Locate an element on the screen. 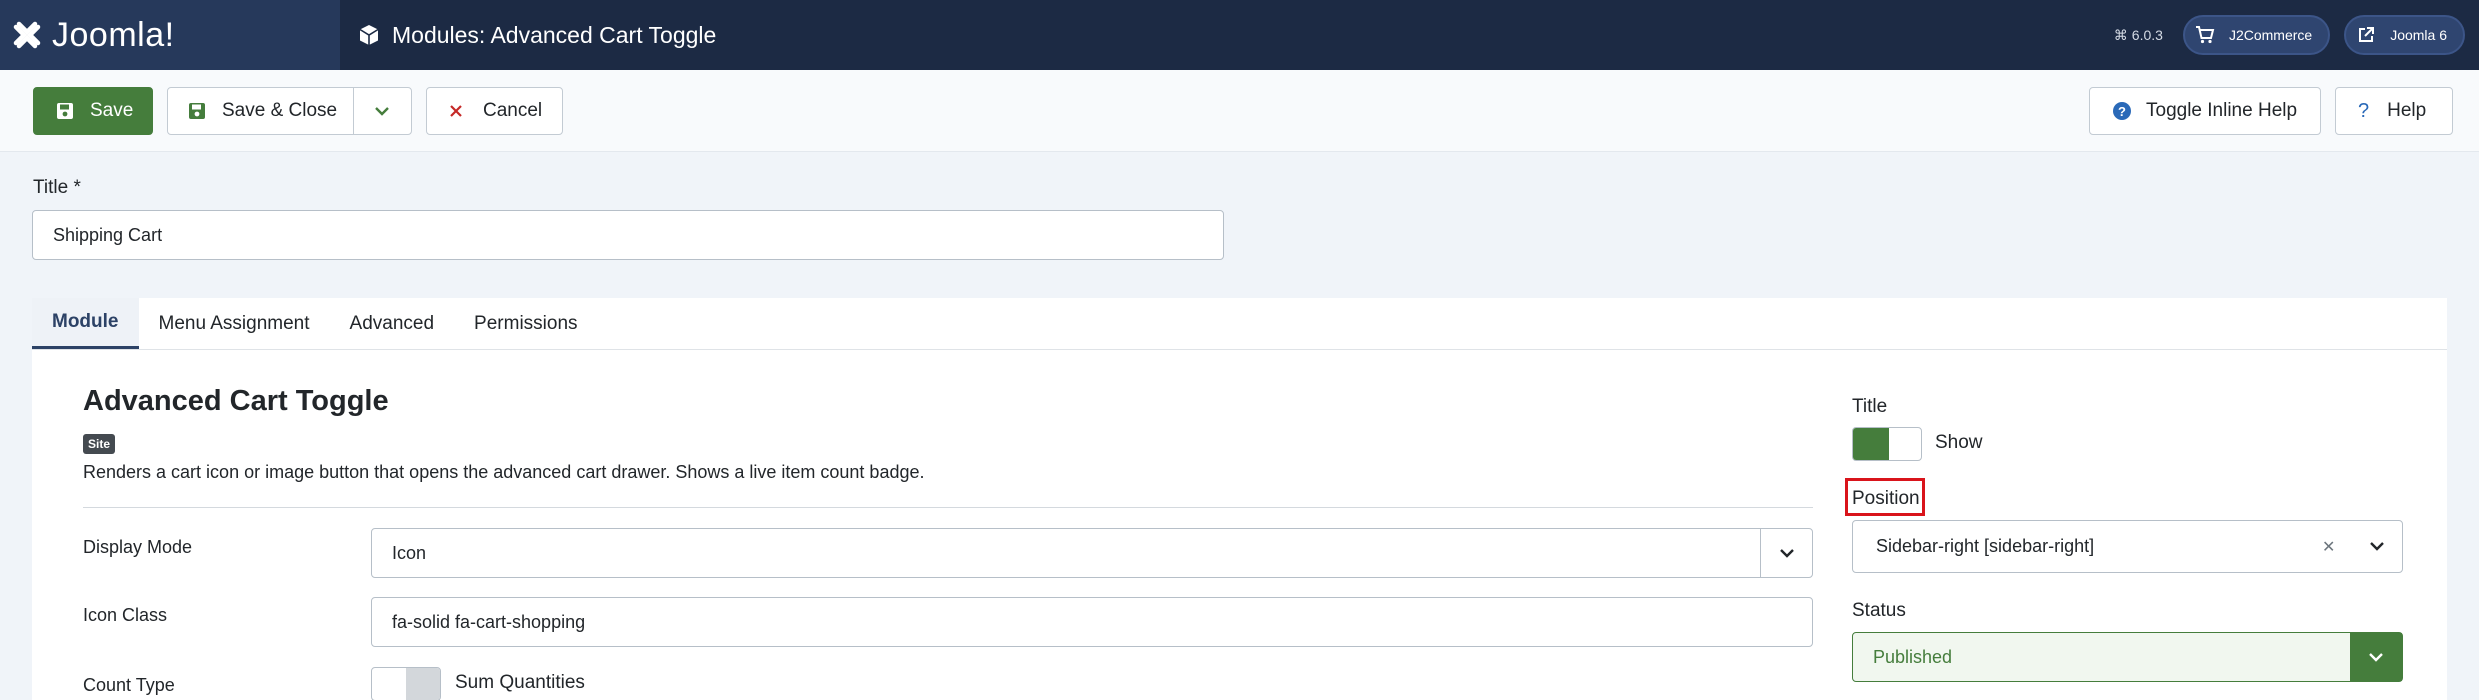 The height and width of the screenshot is (700, 2479). clear-icon: ✕ is located at coordinates (2328, 547).